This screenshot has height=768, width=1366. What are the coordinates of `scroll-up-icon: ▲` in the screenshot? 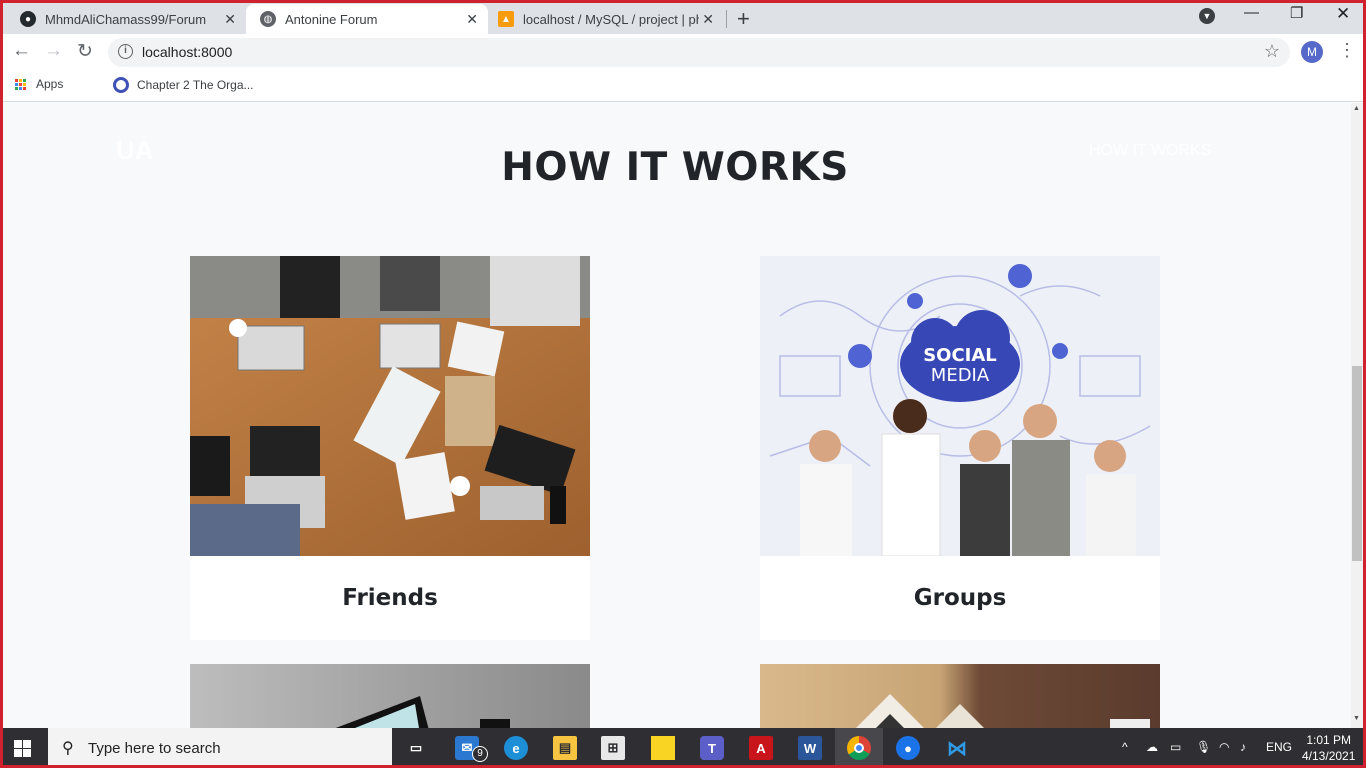 It's located at (1356, 108).